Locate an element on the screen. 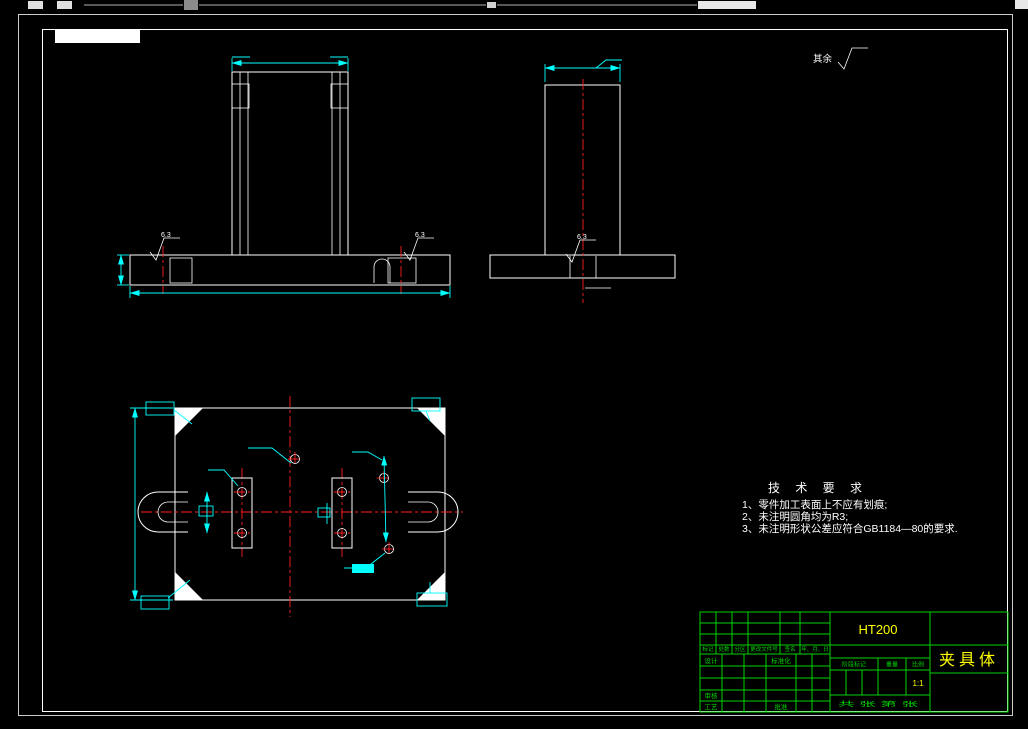  scale-value: 1:1 is located at coordinates (918, 683).